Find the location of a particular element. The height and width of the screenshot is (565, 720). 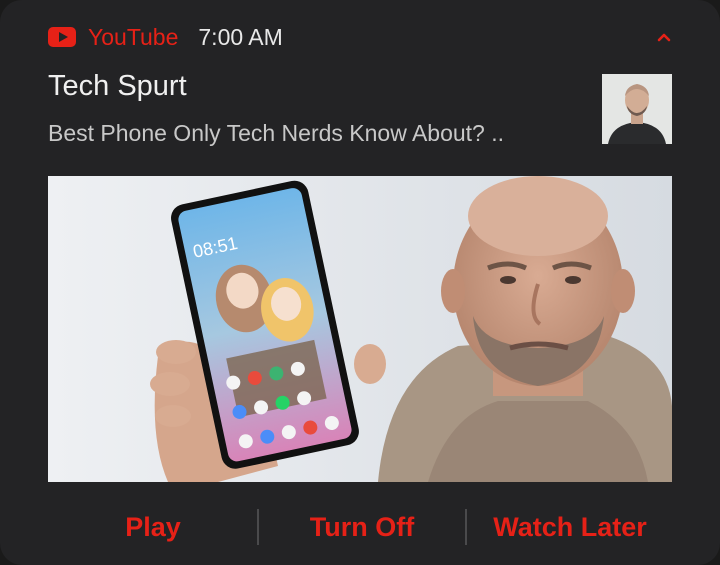

watch-later-button: Watch Later is located at coordinates (570, 527).